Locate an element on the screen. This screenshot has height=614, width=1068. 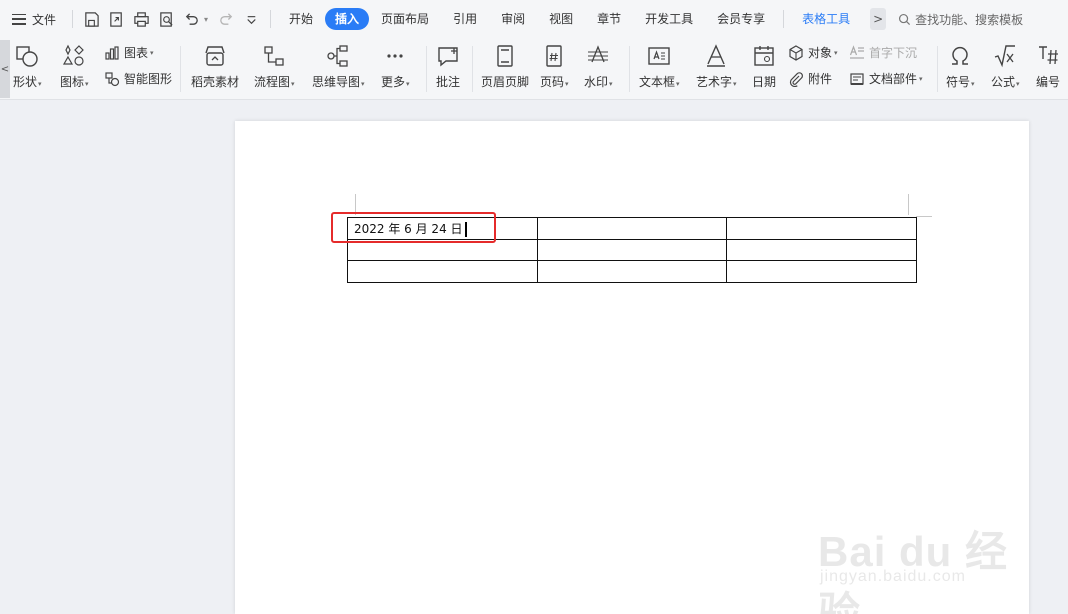
export-pdf-button is located at coordinates (116, 19).